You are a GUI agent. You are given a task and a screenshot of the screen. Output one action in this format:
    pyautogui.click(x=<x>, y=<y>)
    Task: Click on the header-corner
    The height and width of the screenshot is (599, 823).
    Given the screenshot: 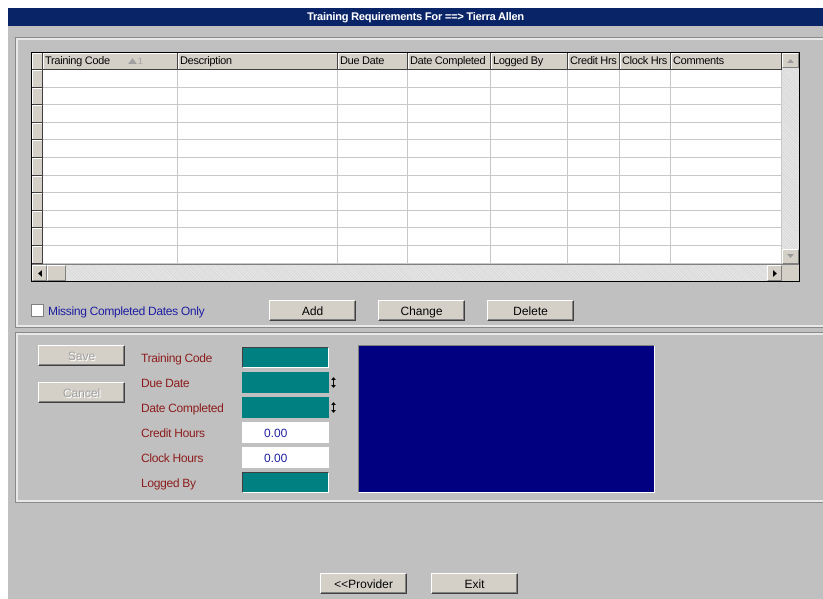 What is the action you would take?
    pyautogui.click(x=37, y=61)
    